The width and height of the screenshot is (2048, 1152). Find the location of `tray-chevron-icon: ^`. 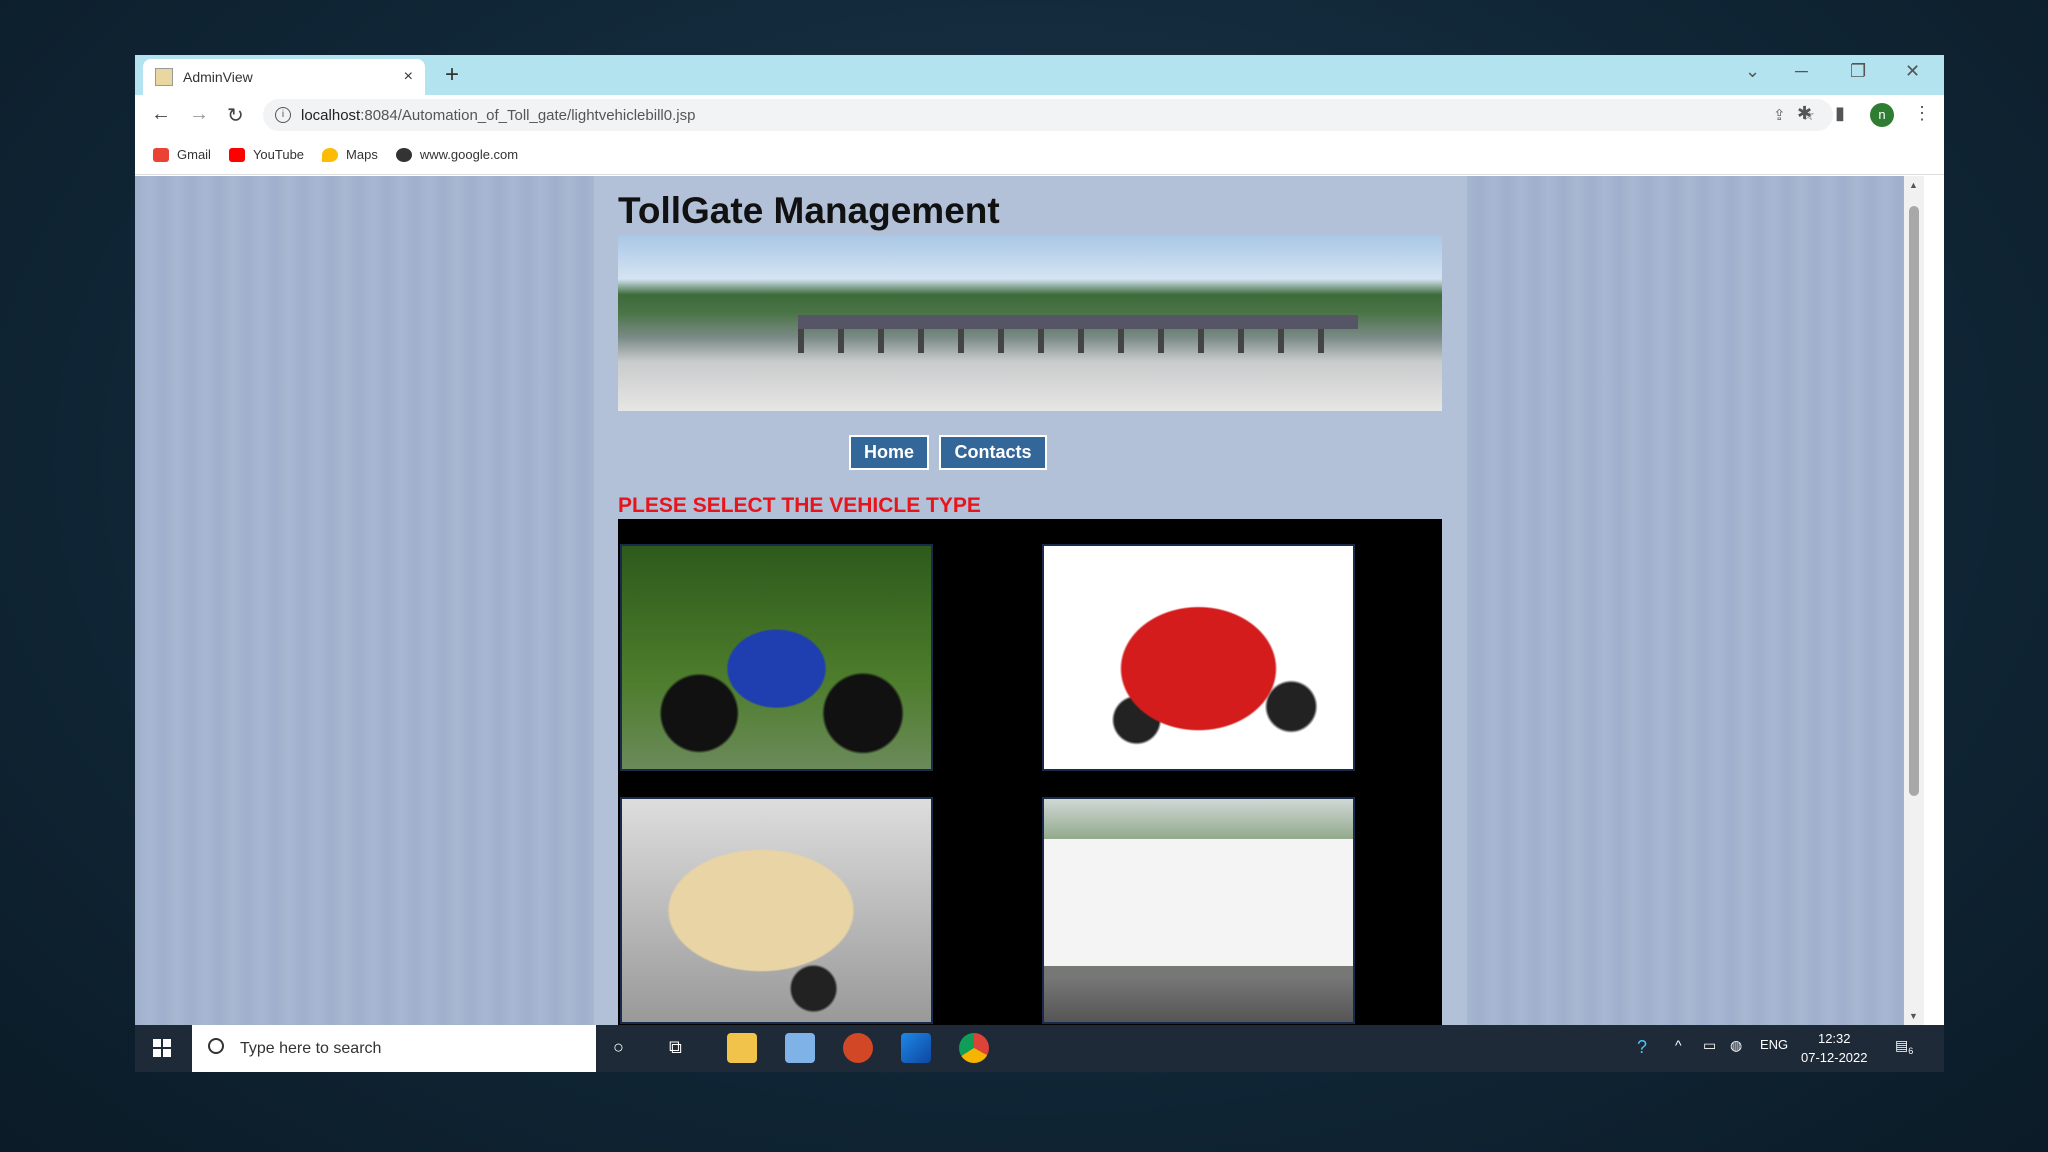

tray-chevron-icon: ^ is located at coordinates (1678, 1045).